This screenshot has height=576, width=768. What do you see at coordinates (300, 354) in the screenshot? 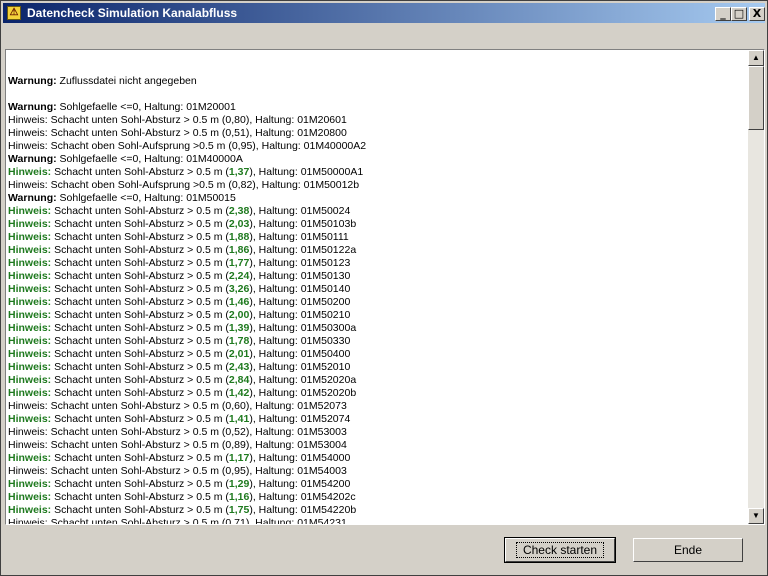
I see `log-text: ), Haltung: 01M50400` at bounding box center [300, 354].